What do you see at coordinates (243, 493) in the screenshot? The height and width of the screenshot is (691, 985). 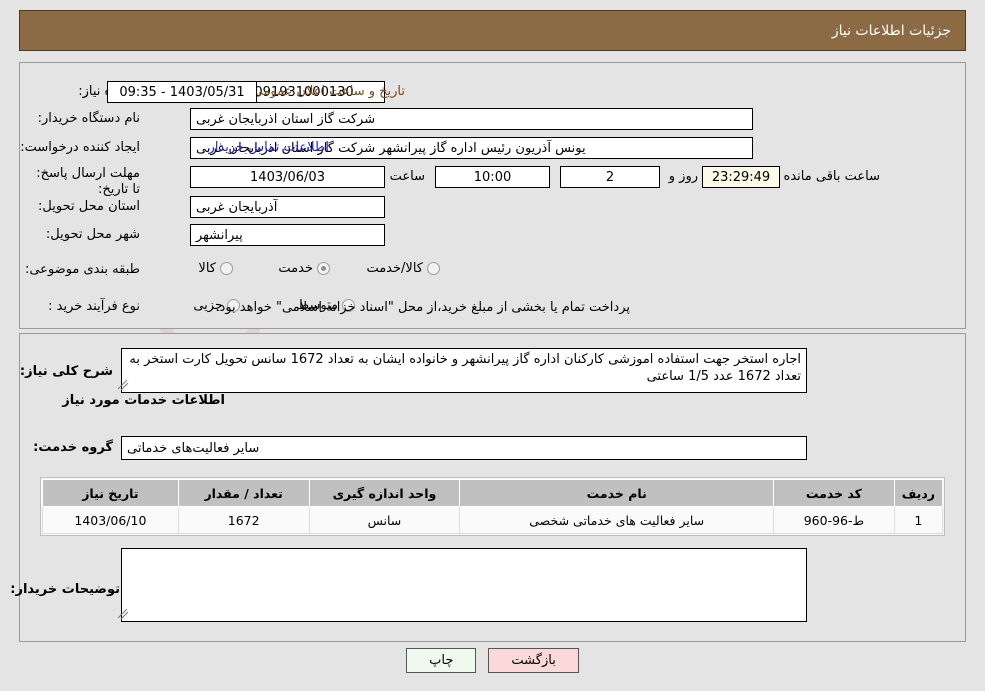 I see `table-column-header: تعداد / مقدار` at bounding box center [243, 493].